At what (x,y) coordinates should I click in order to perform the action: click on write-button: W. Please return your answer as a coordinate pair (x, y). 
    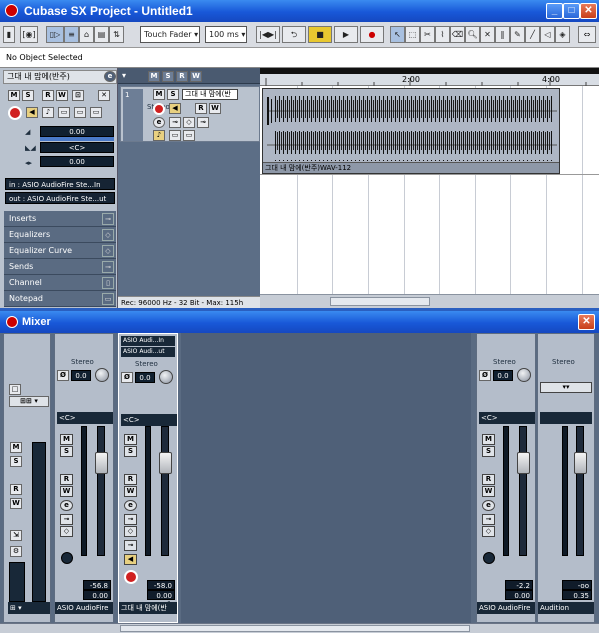
    Looking at the image, I should click on (62, 95).